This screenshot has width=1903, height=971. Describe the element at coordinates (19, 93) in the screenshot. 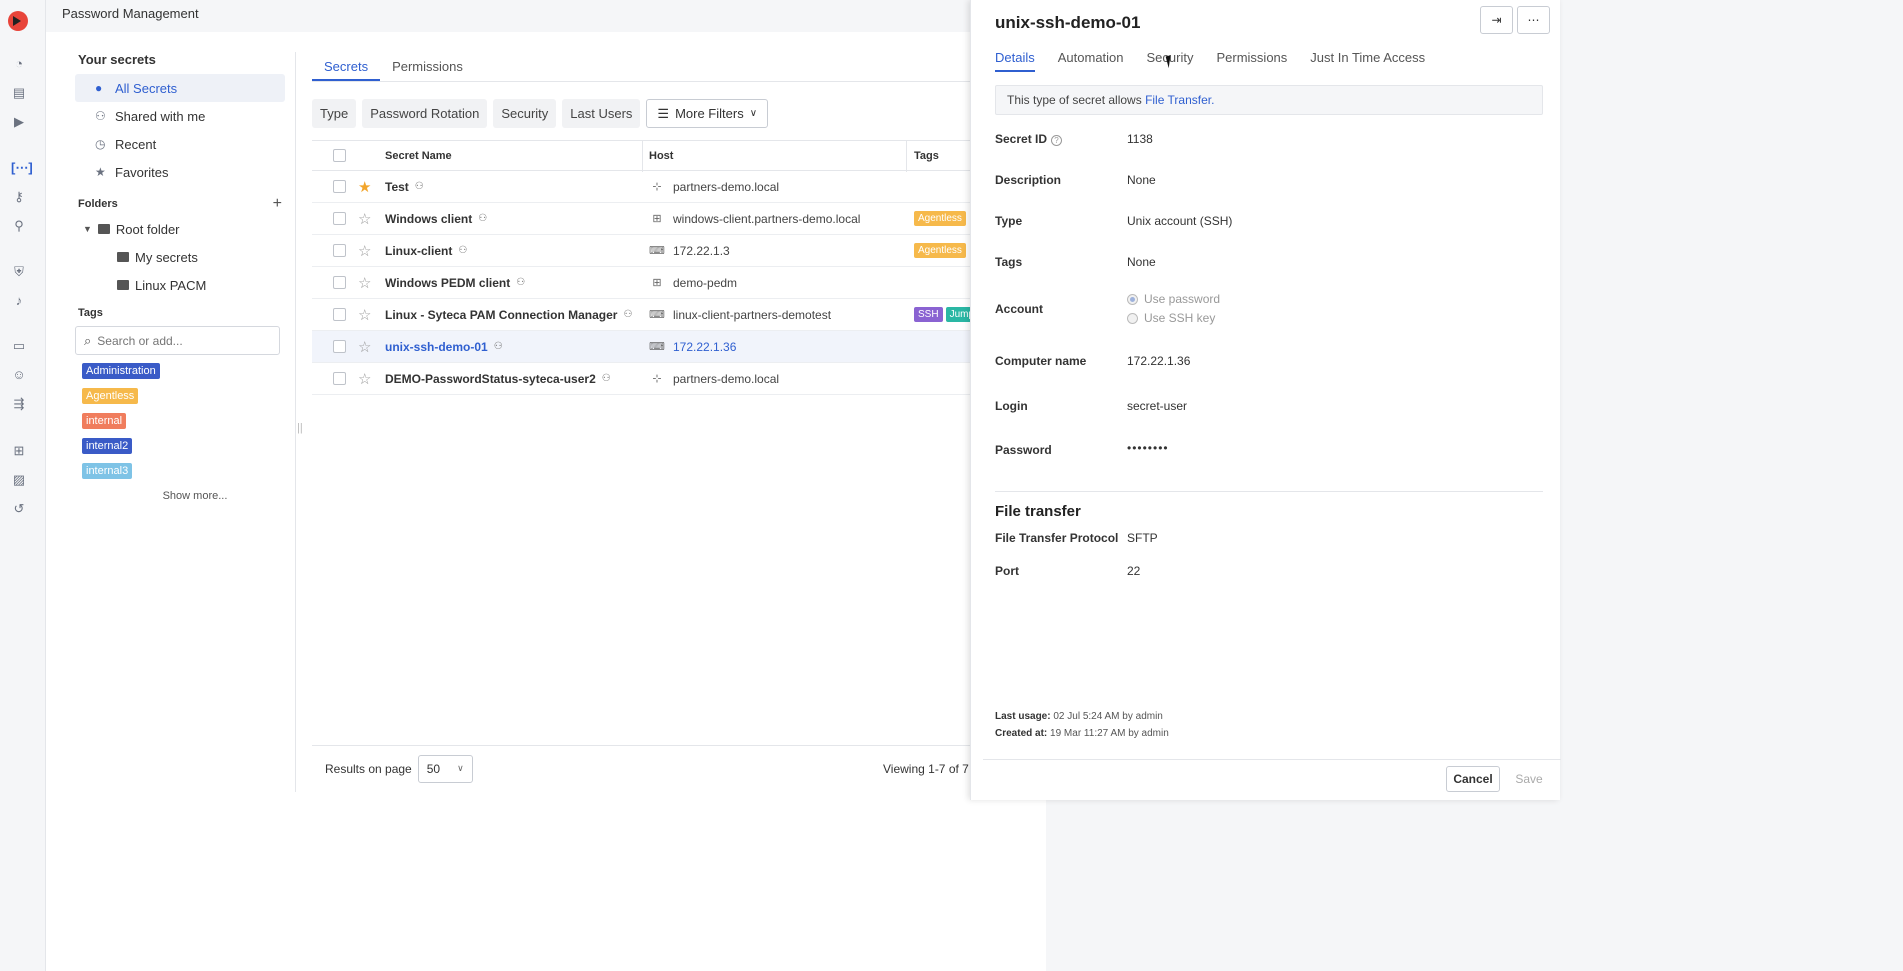

I see `document-icon: ▤` at that location.